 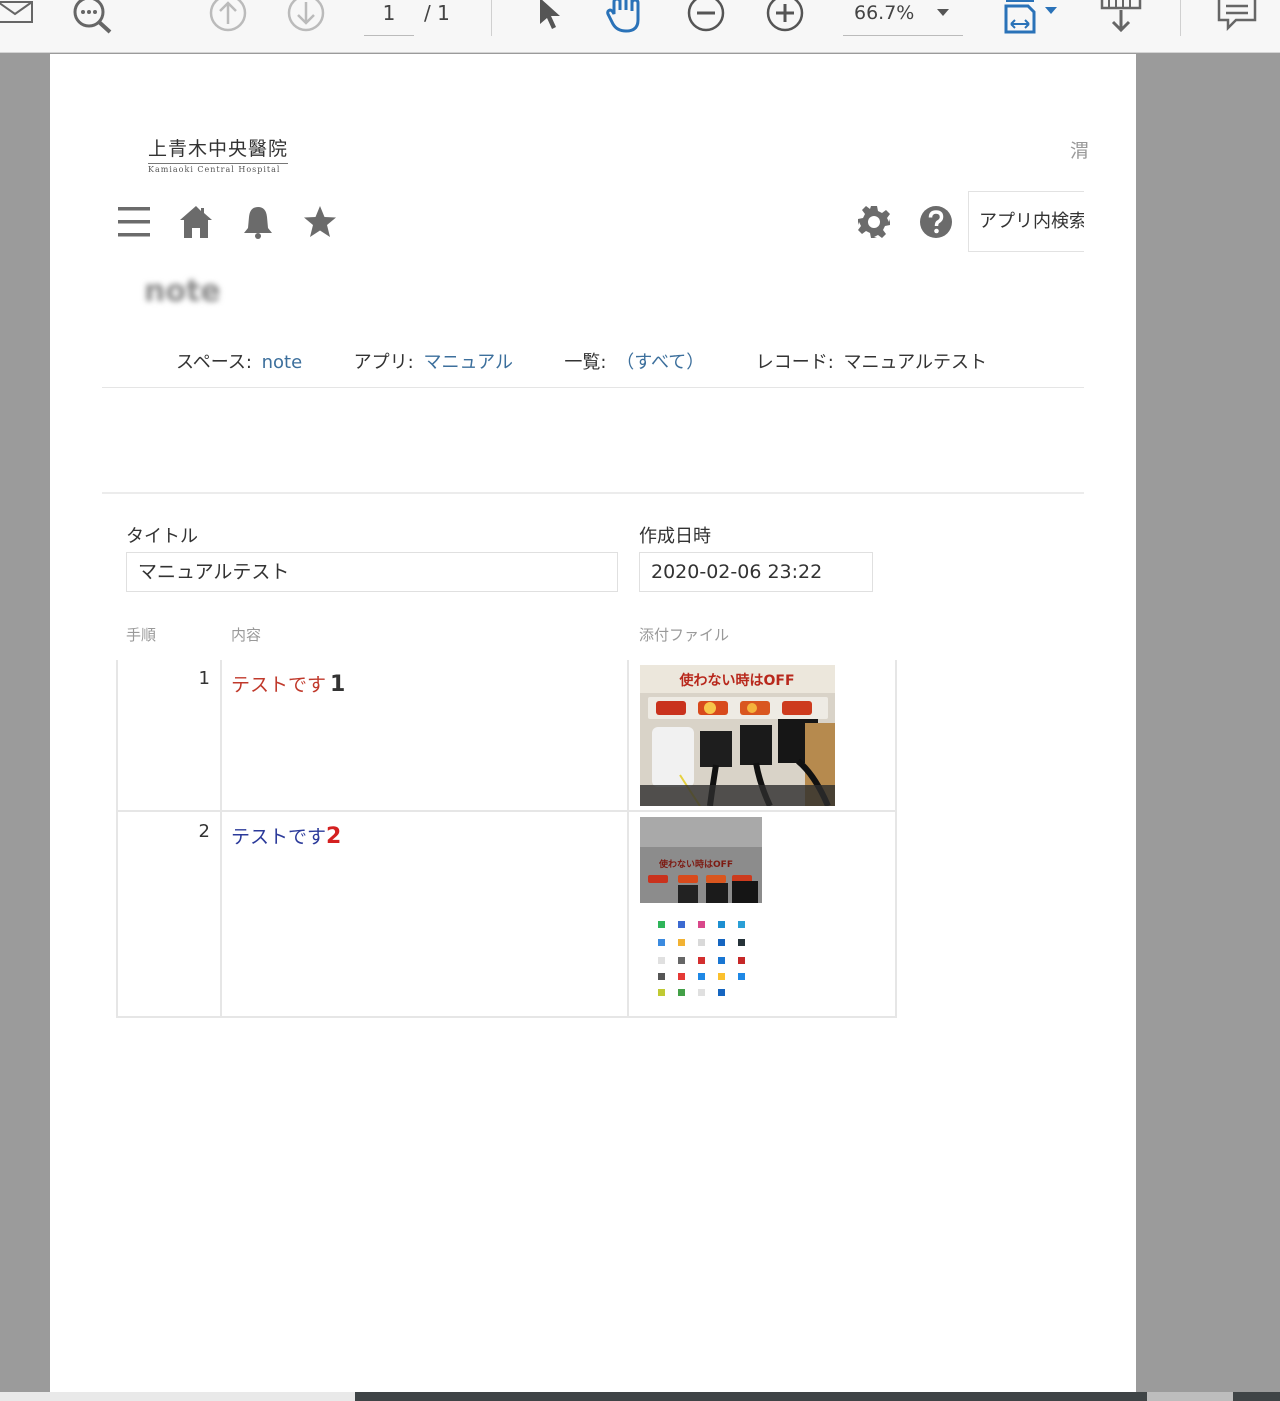 I want to click on step-content: テストです 1, so click(x=288, y=683).